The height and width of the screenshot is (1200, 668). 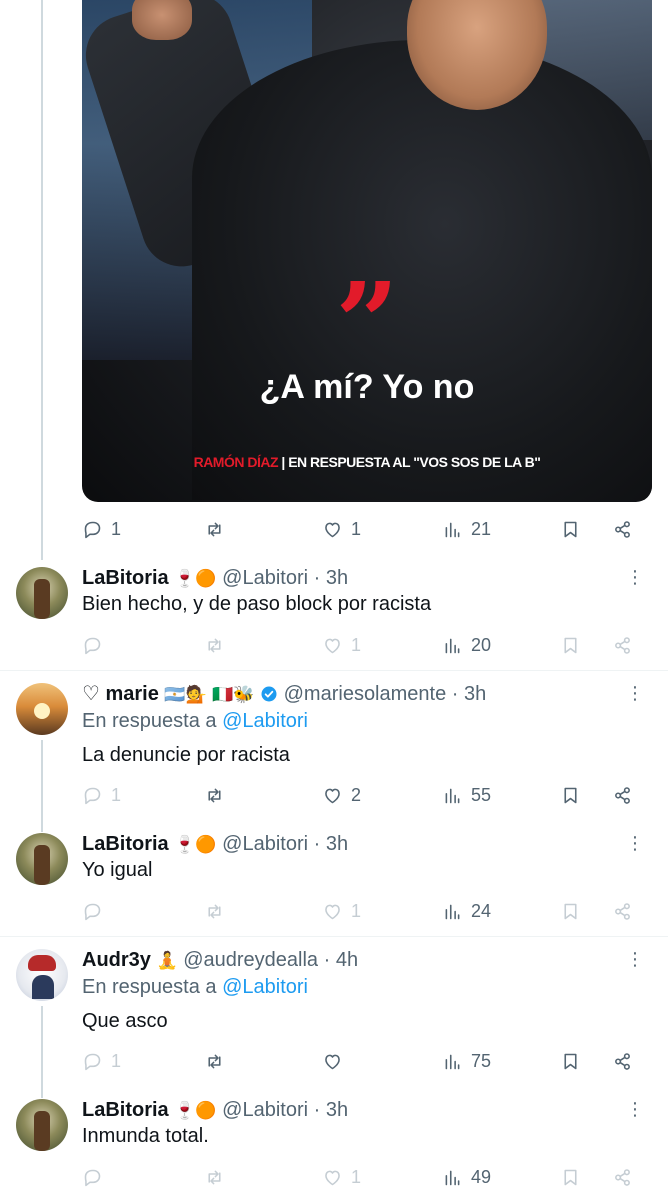 I want to click on views-button: 55, so click(x=466, y=795).